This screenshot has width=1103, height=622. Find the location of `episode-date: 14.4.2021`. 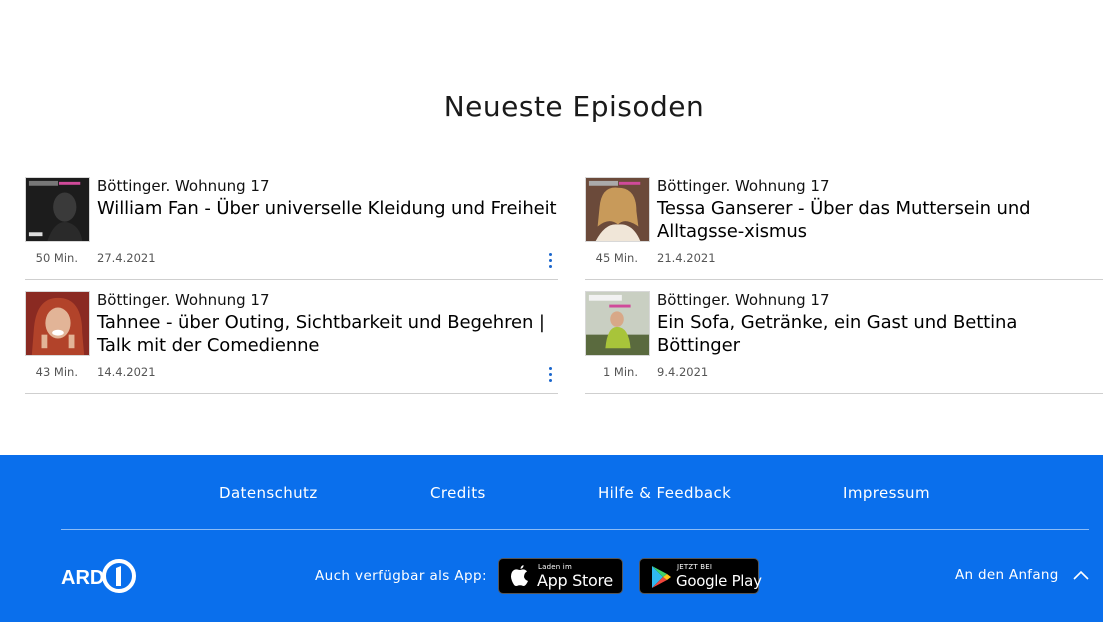

episode-date: 14.4.2021 is located at coordinates (126, 372).